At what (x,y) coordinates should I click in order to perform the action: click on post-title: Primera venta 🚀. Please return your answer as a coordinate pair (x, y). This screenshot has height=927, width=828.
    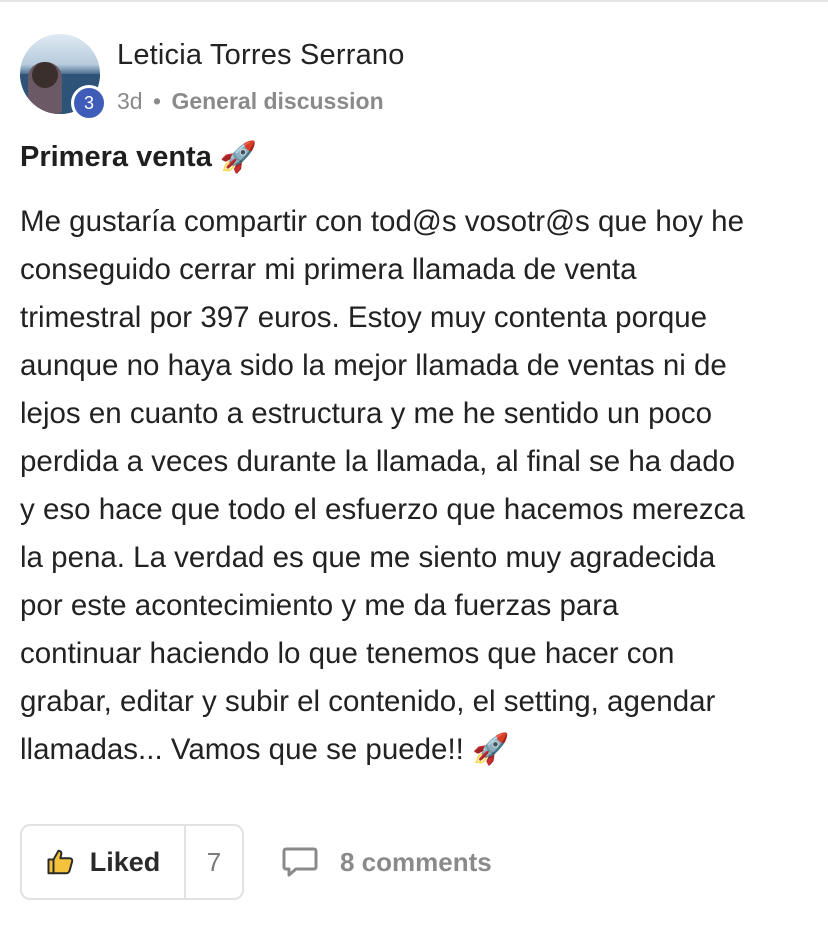
    Looking at the image, I should click on (138, 157).